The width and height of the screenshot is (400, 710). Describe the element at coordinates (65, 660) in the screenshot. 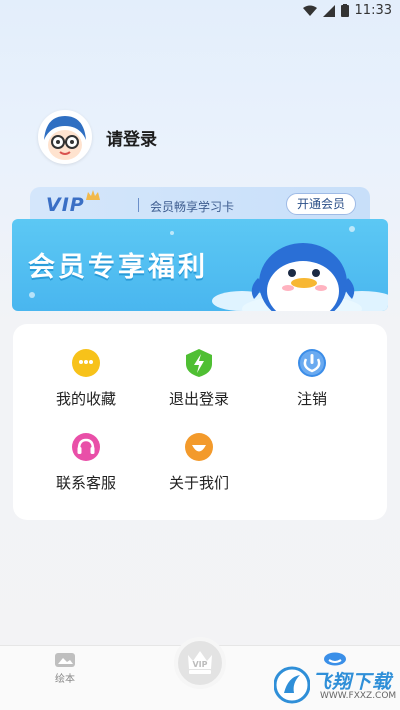

I see `picture-book-icon` at that location.